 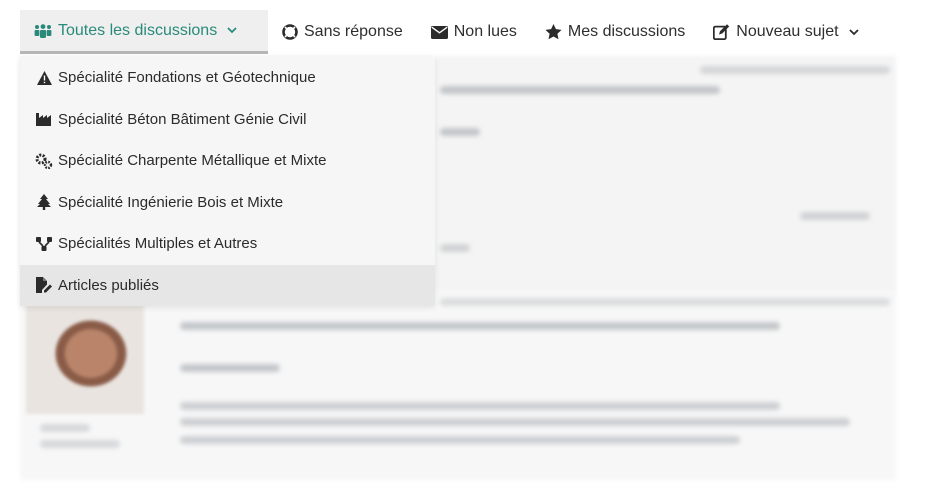 I want to click on users-icon, so click(x=43, y=30).